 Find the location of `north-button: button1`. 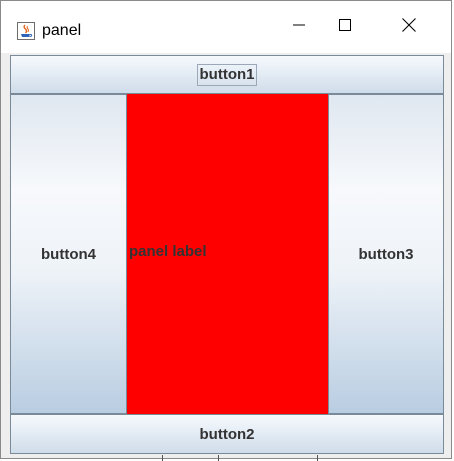

north-button: button1 is located at coordinates (227, 74).